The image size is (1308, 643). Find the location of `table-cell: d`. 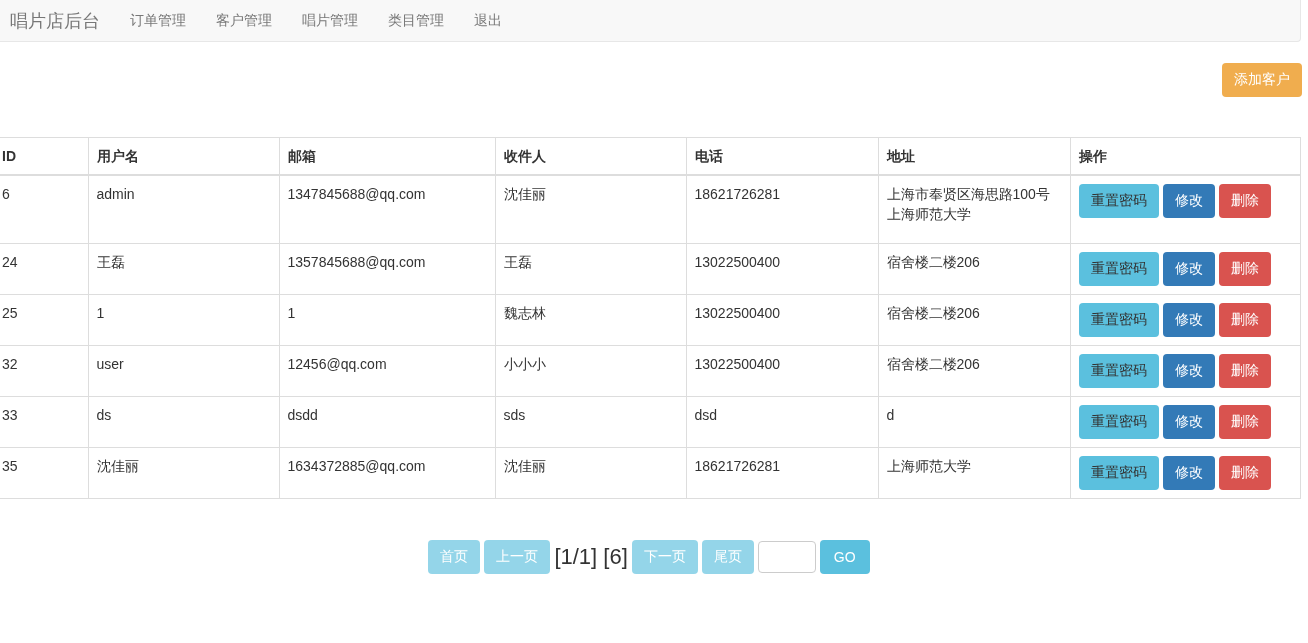

table-cell: d is located at coordinates (890, 415).